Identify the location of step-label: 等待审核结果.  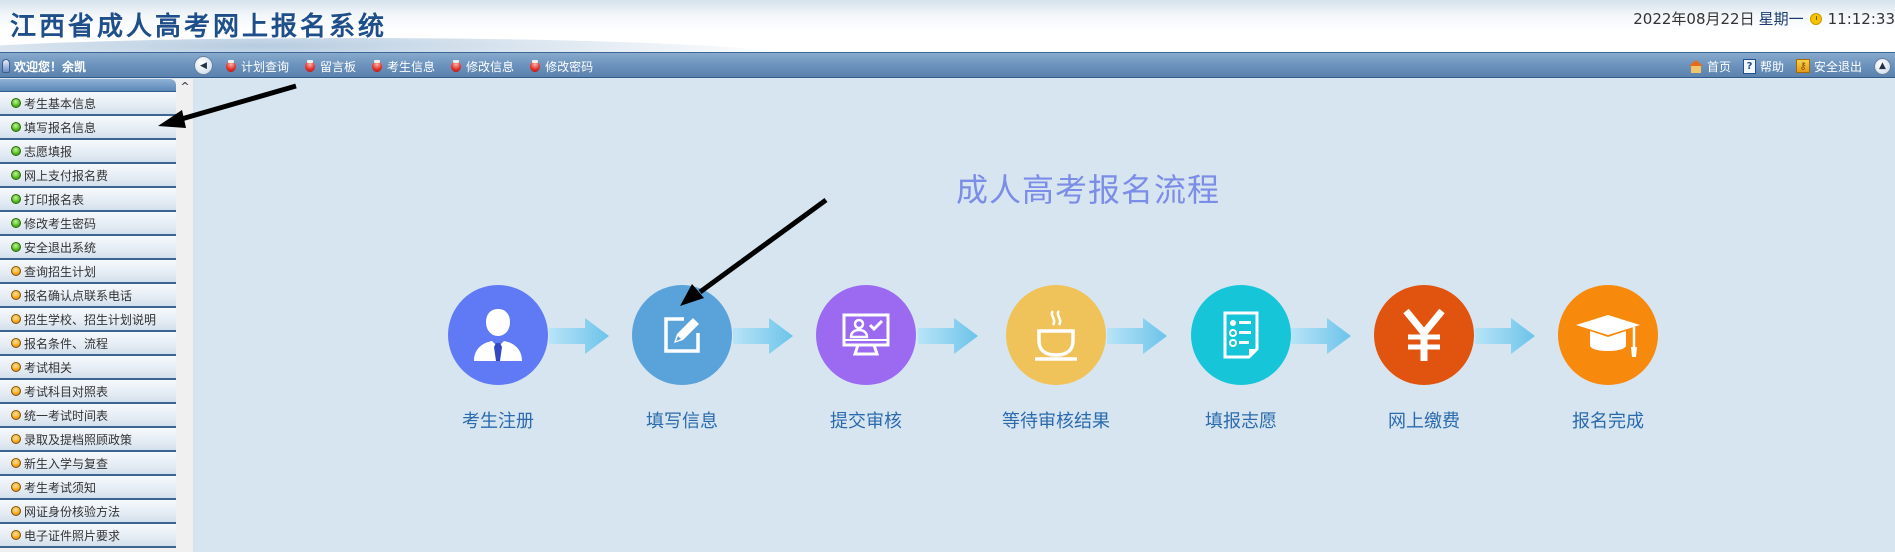
(1056, 421).